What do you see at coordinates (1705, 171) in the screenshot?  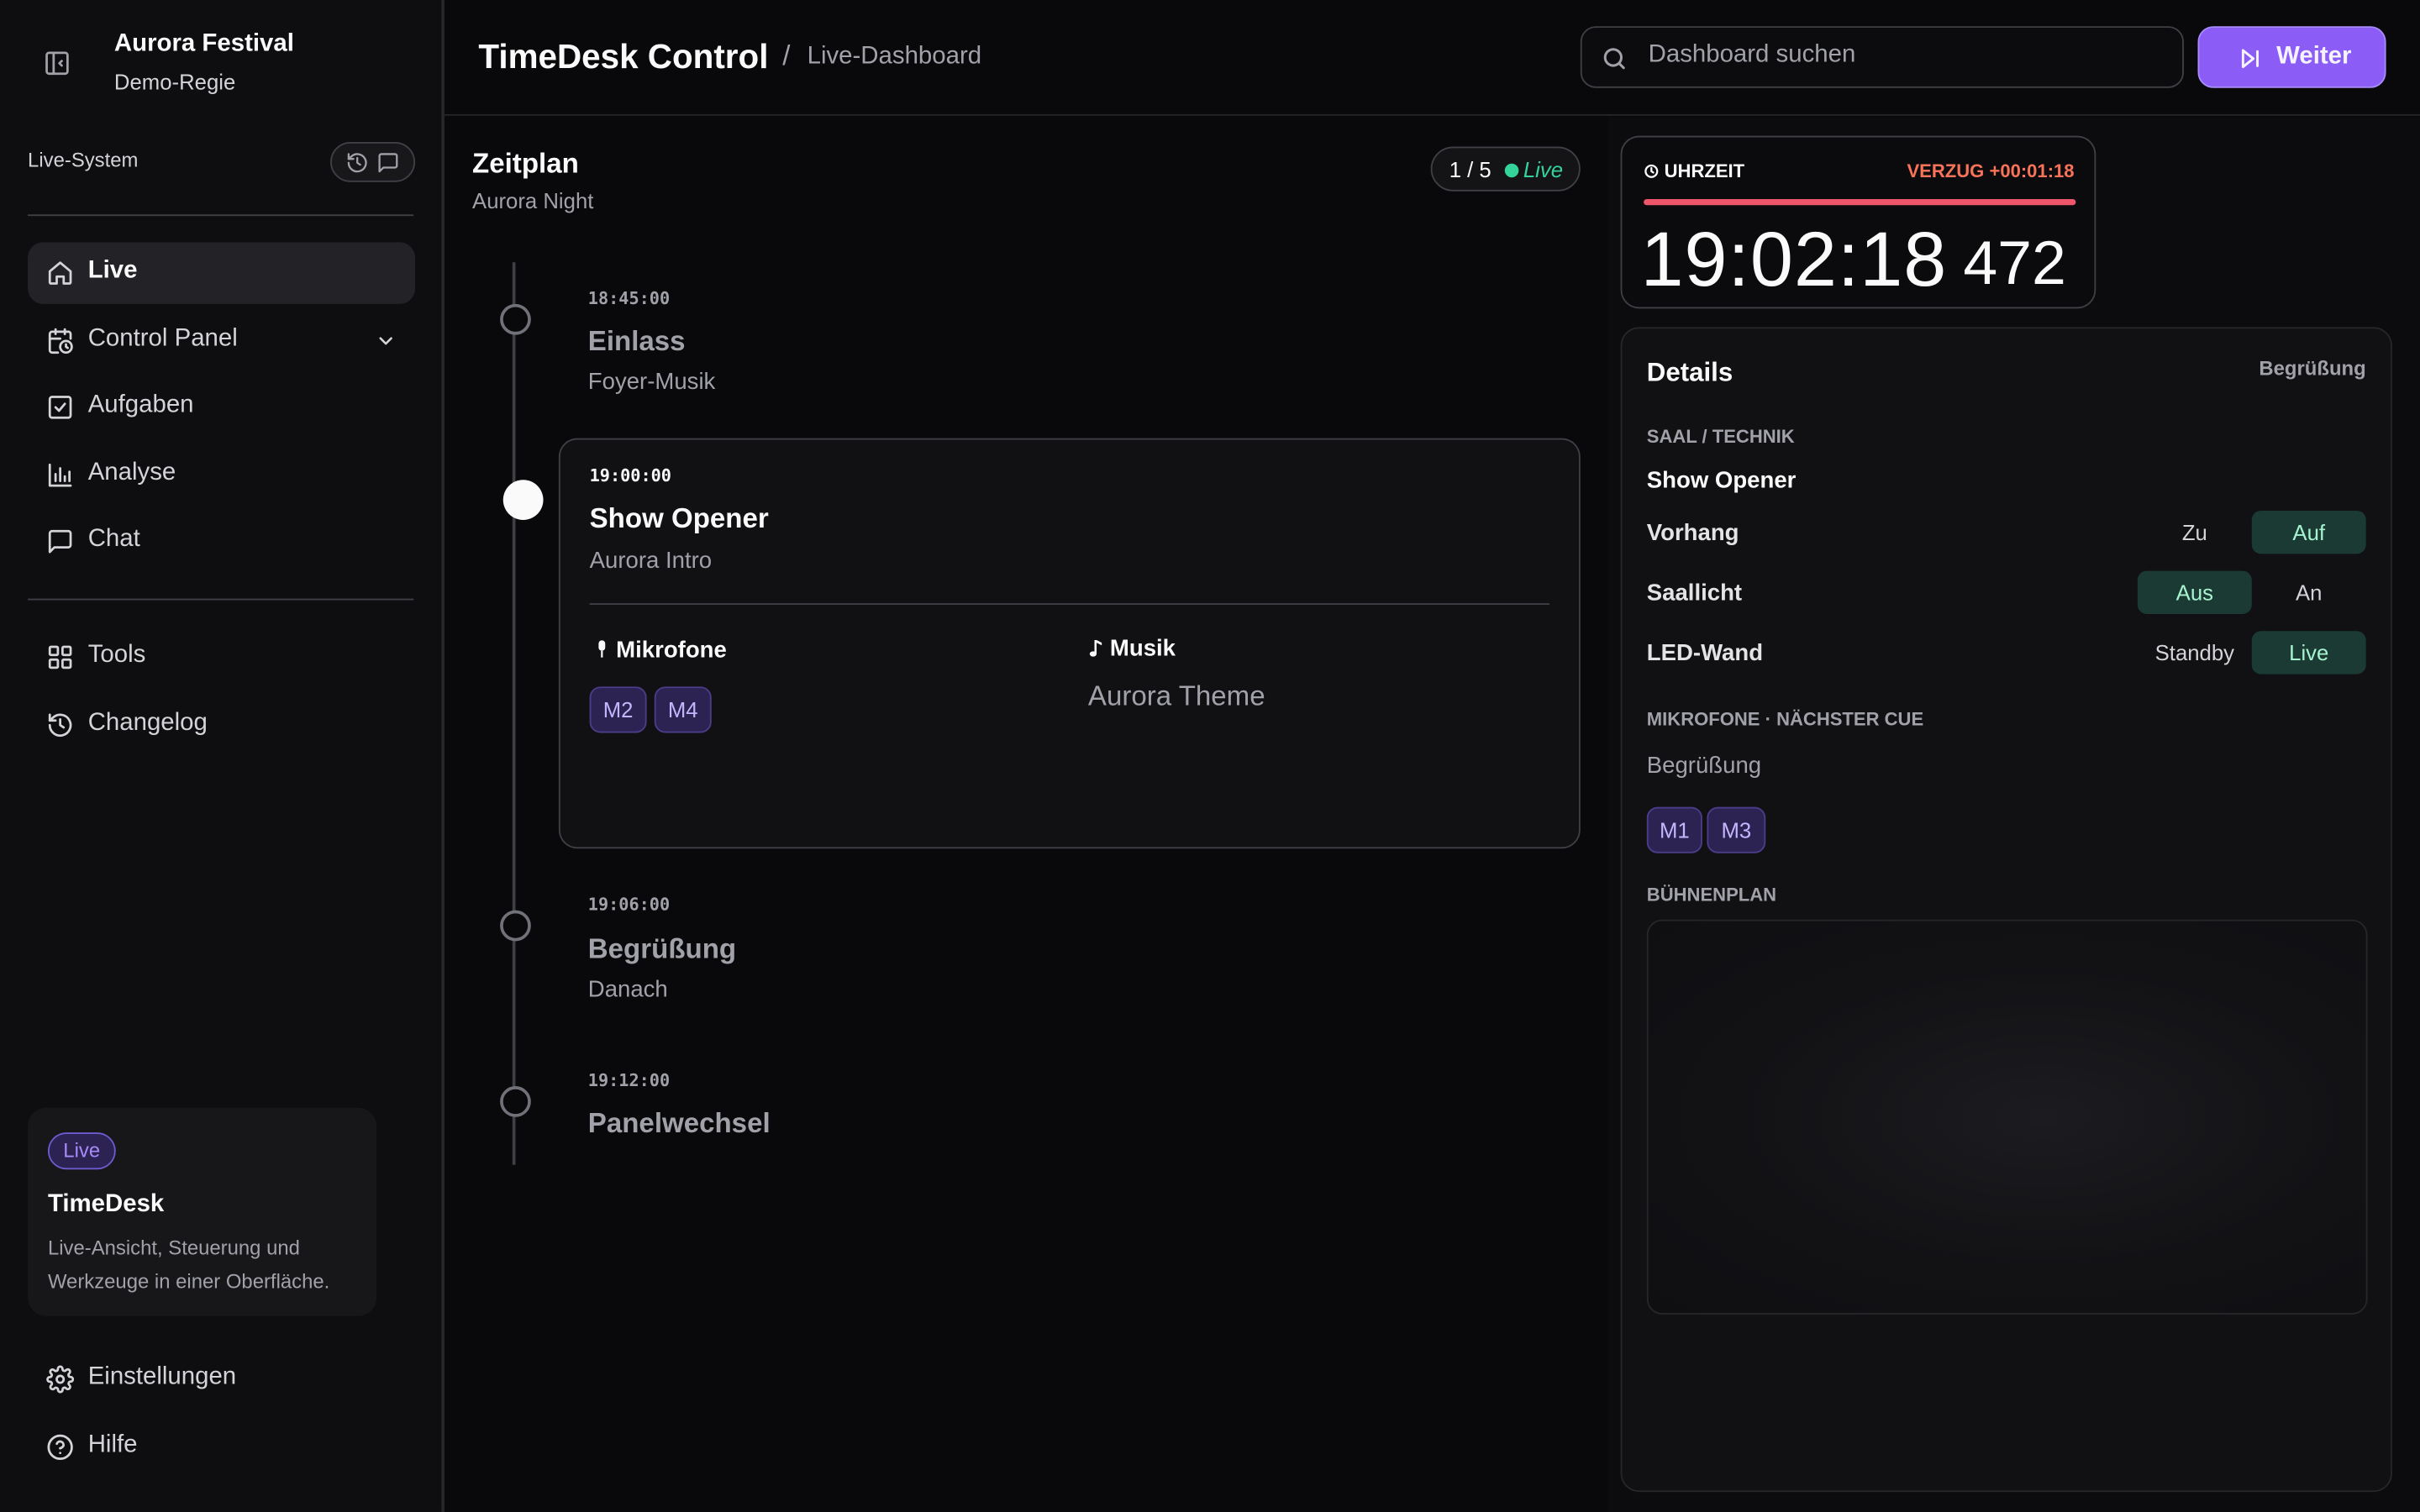 I see `clock-label-text: UHRZEIT` at bounding box center [1705, 171].